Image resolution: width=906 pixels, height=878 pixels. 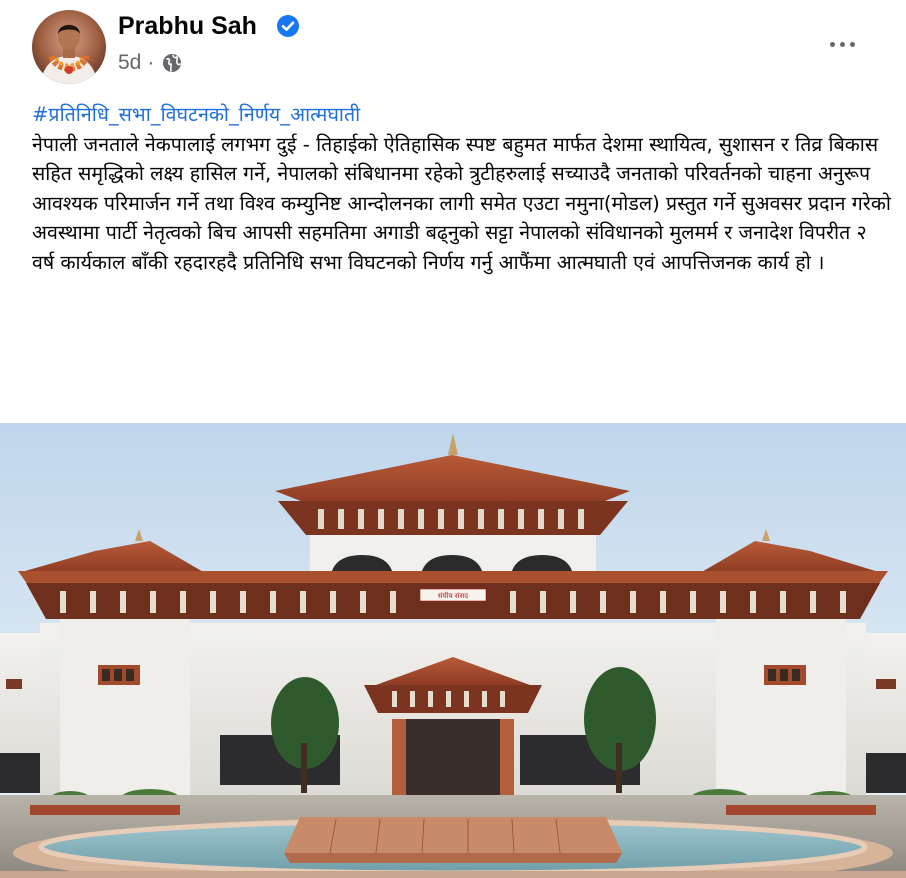 What do you see at coordinates (129, 63) in the screenshot?
I see `post-timestamp: 5d` at bounding box center [129, 63].